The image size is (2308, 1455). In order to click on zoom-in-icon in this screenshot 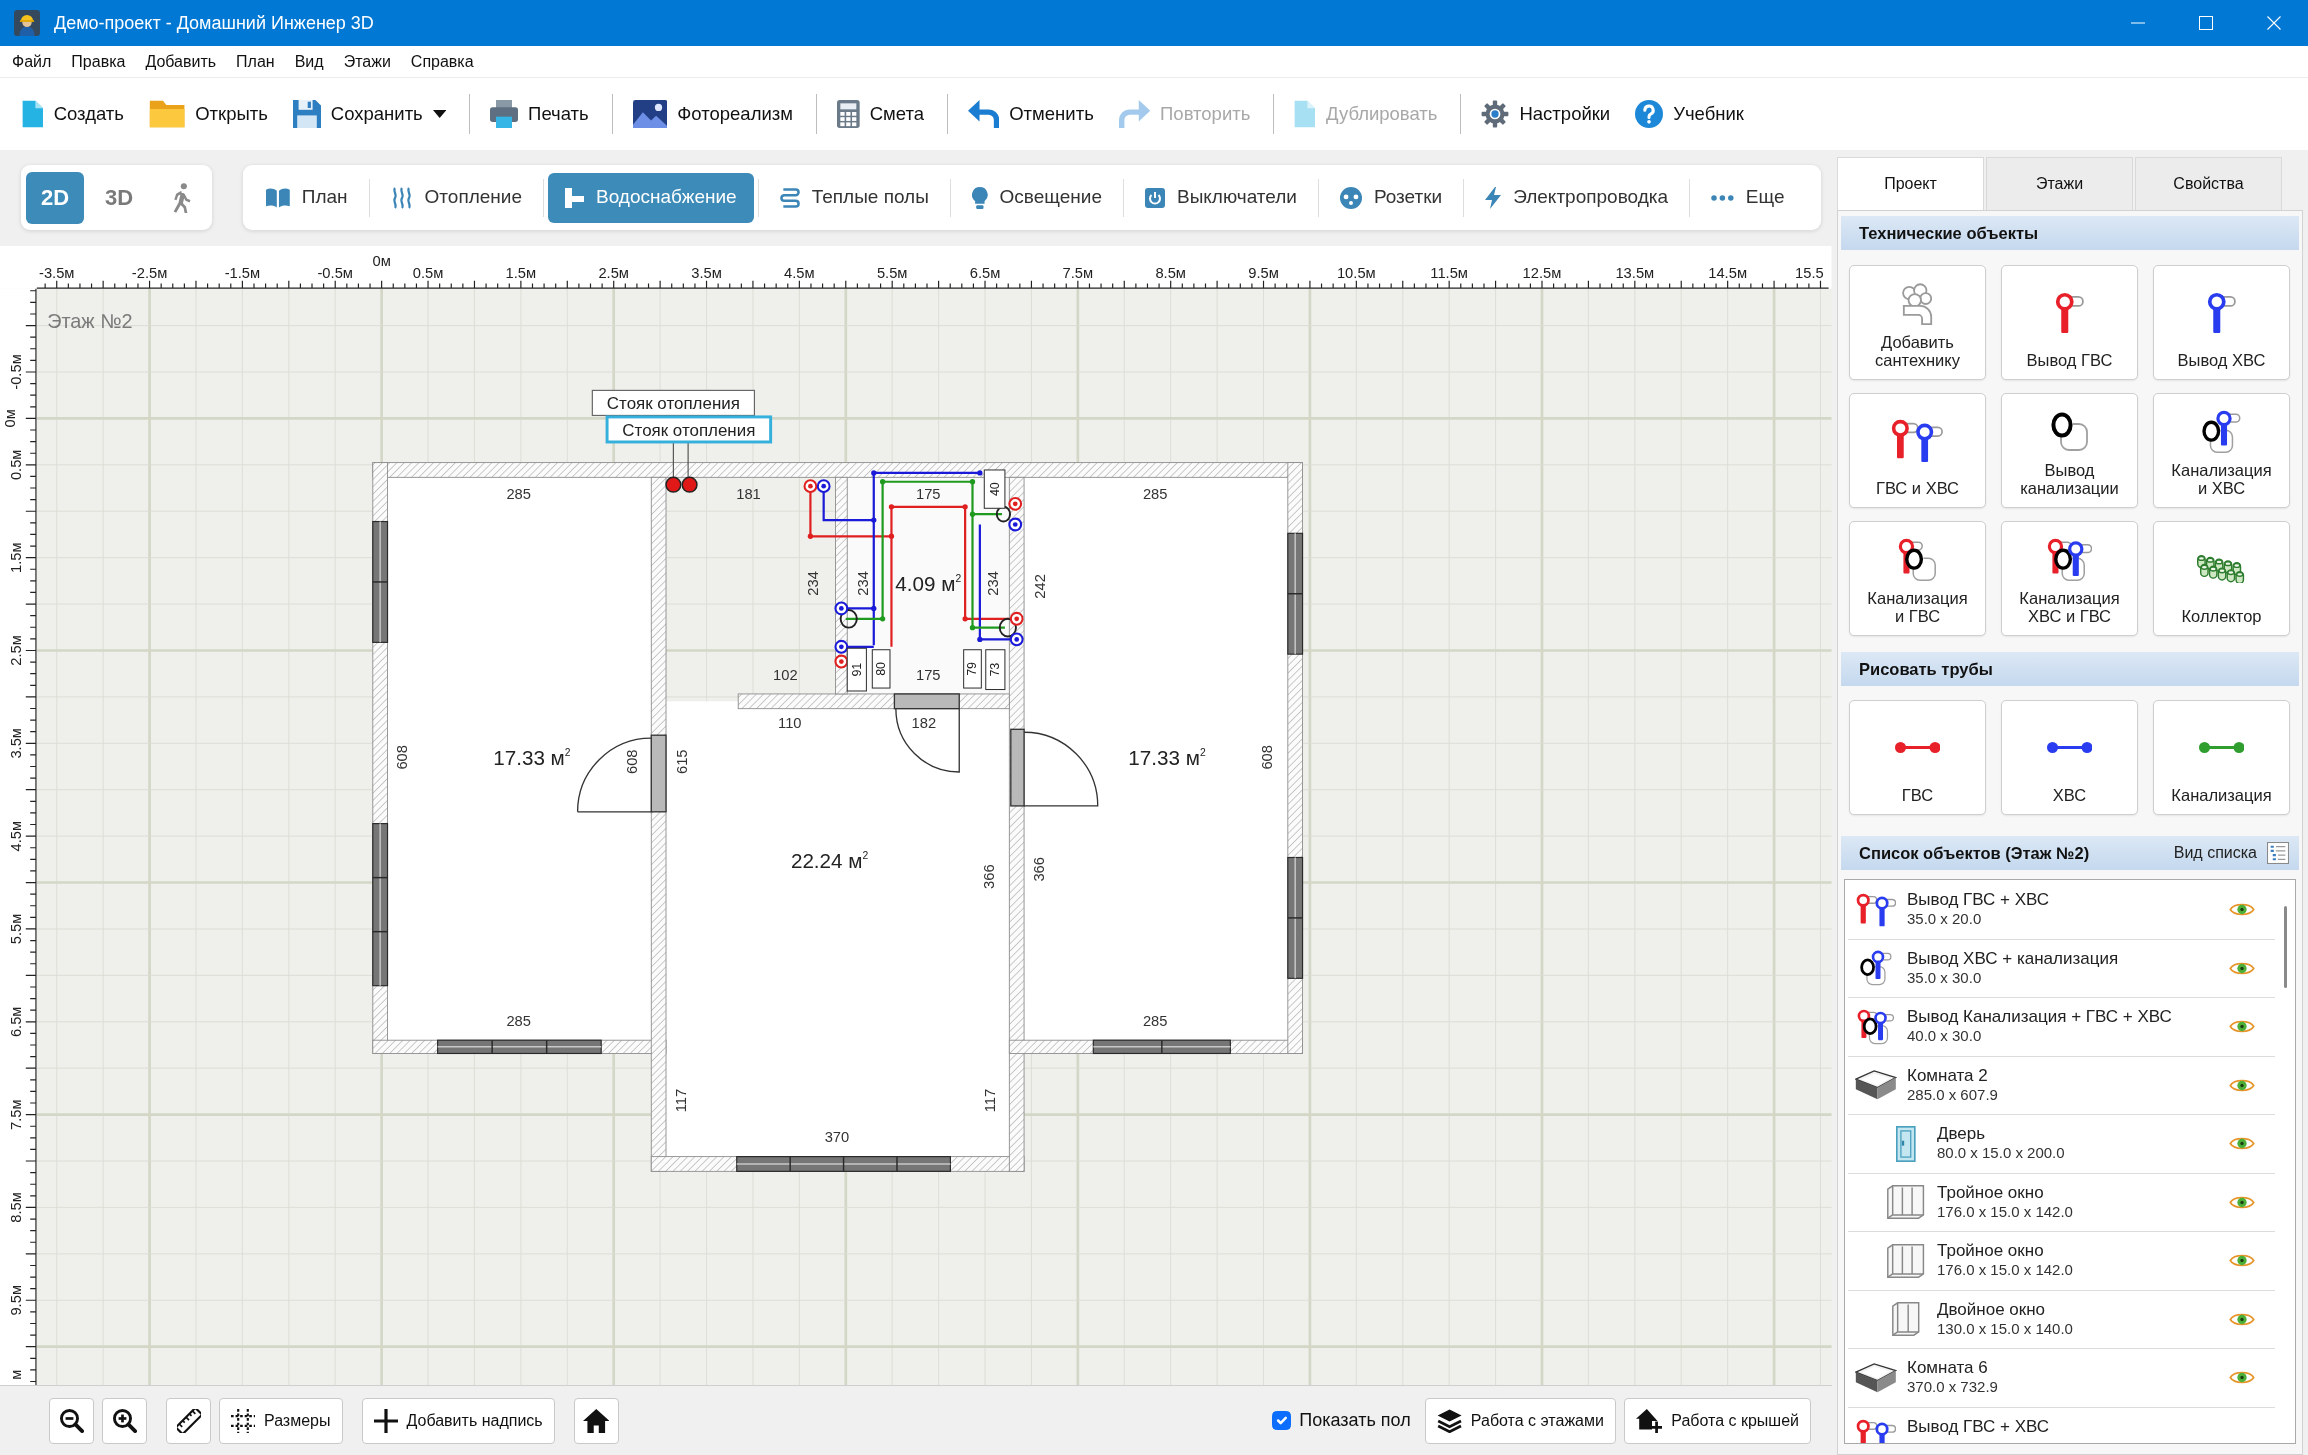, I will do `click(124, 1420)`.